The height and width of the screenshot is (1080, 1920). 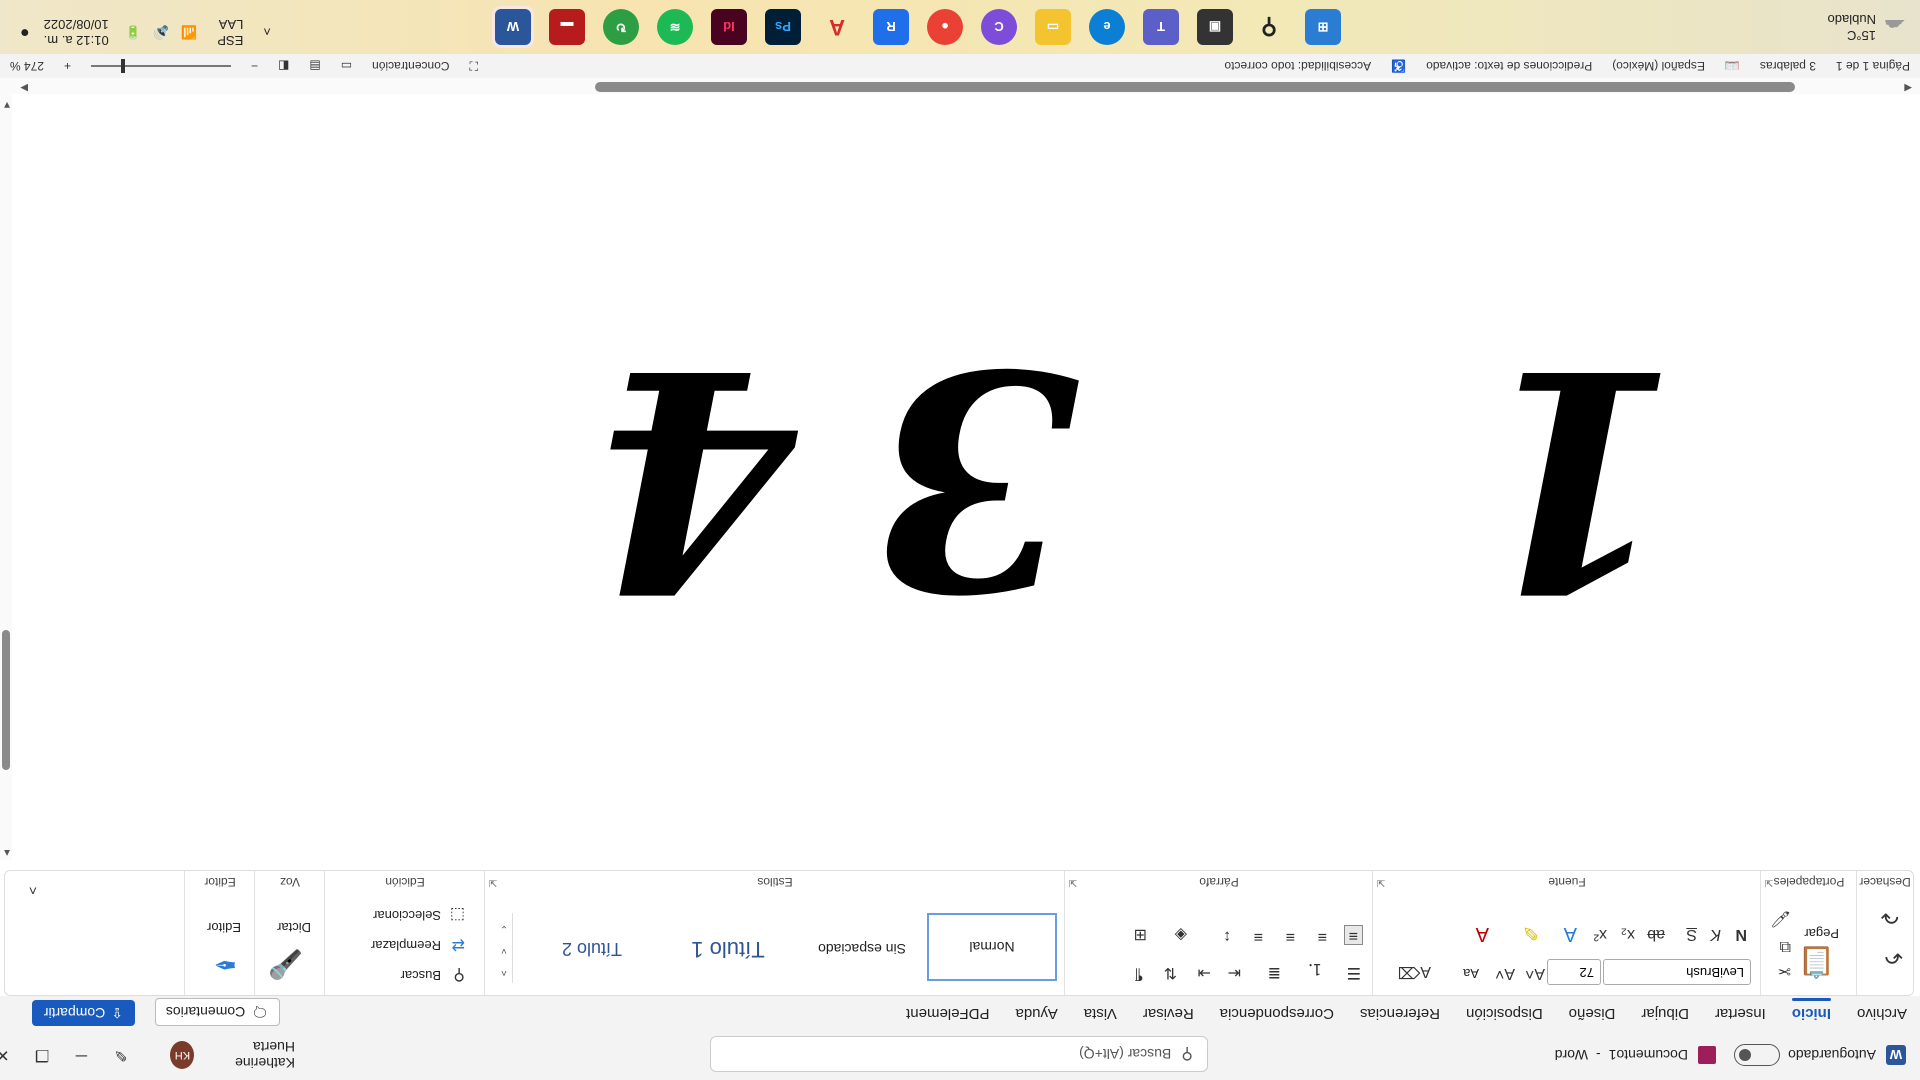 What do you see at coordinates (947, 1013) in the screenshot?
I see `tab-pdfelement: PDFelement` at bounding box center [947, 1013].